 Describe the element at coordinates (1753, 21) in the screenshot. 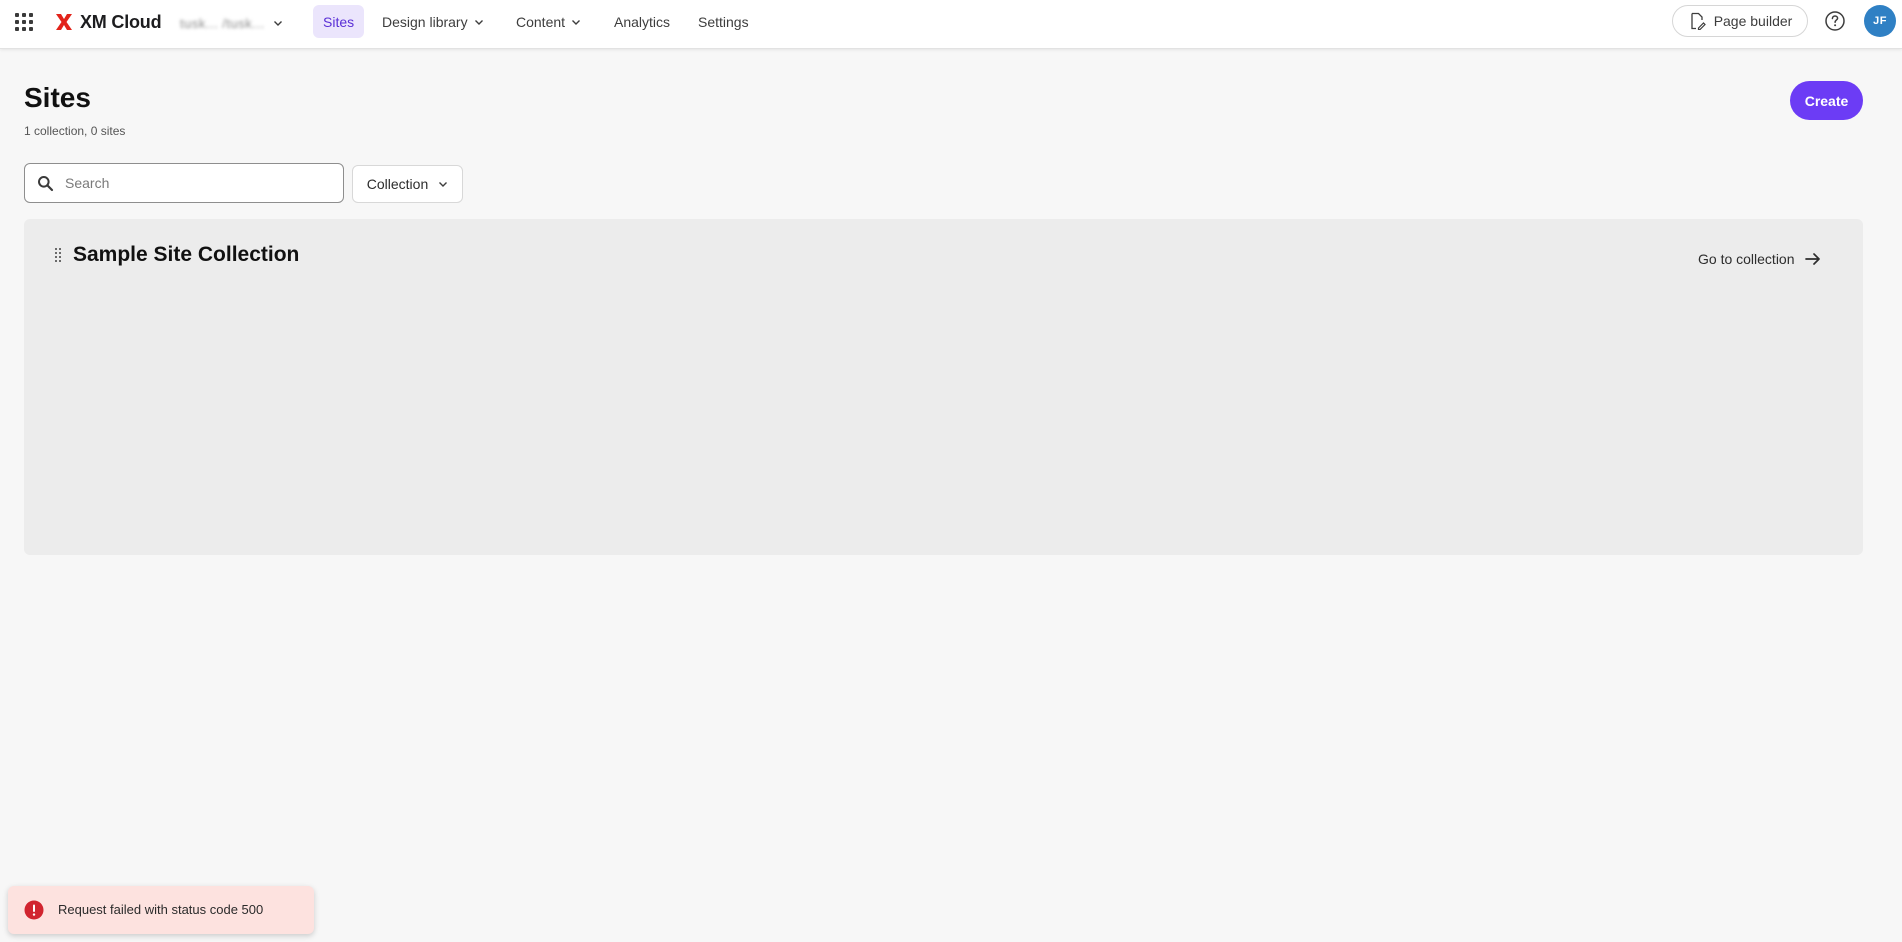

I see `page-builder-label: Page builder` at that location.